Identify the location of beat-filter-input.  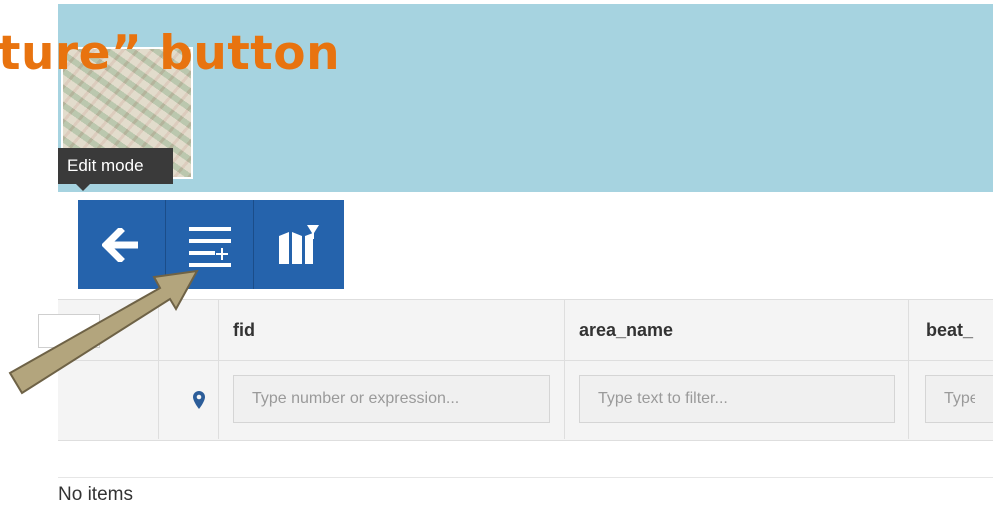
(959, 399).